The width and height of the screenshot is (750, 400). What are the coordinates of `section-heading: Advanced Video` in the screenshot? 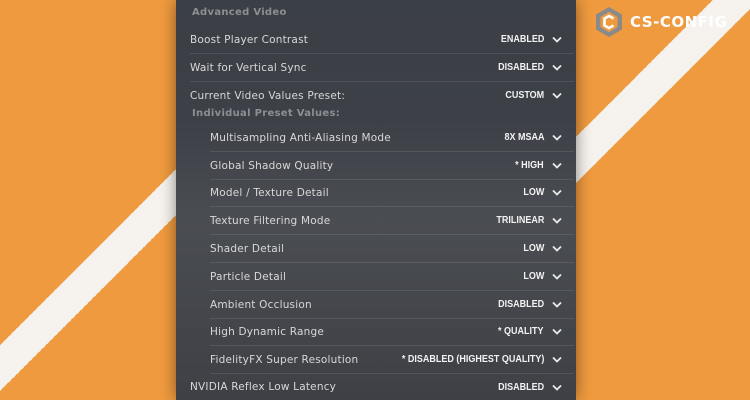 It's located at (239, 12).